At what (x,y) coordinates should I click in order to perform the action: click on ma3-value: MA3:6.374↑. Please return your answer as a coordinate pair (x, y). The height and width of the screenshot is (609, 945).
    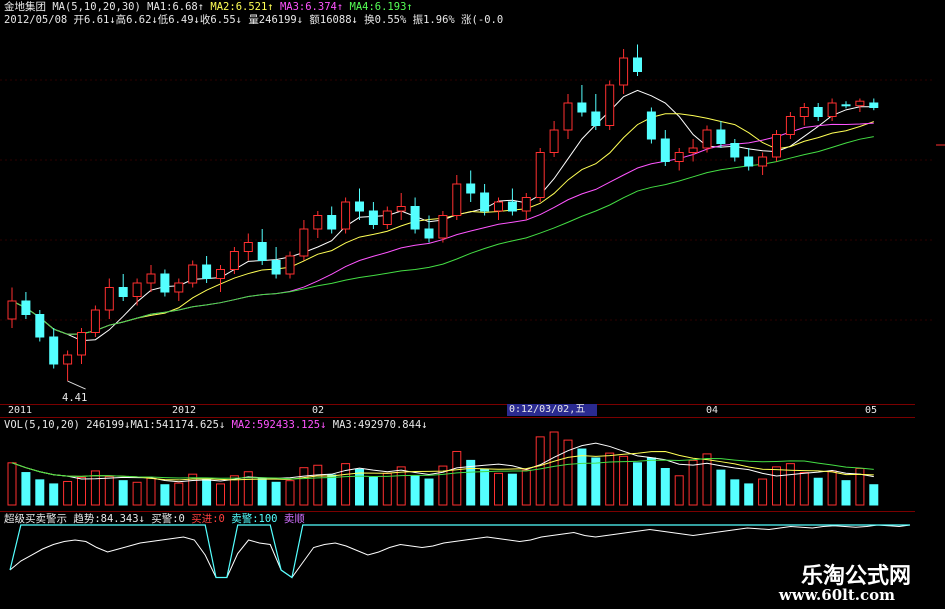
    Looking at the image, I should click on (311, 7).